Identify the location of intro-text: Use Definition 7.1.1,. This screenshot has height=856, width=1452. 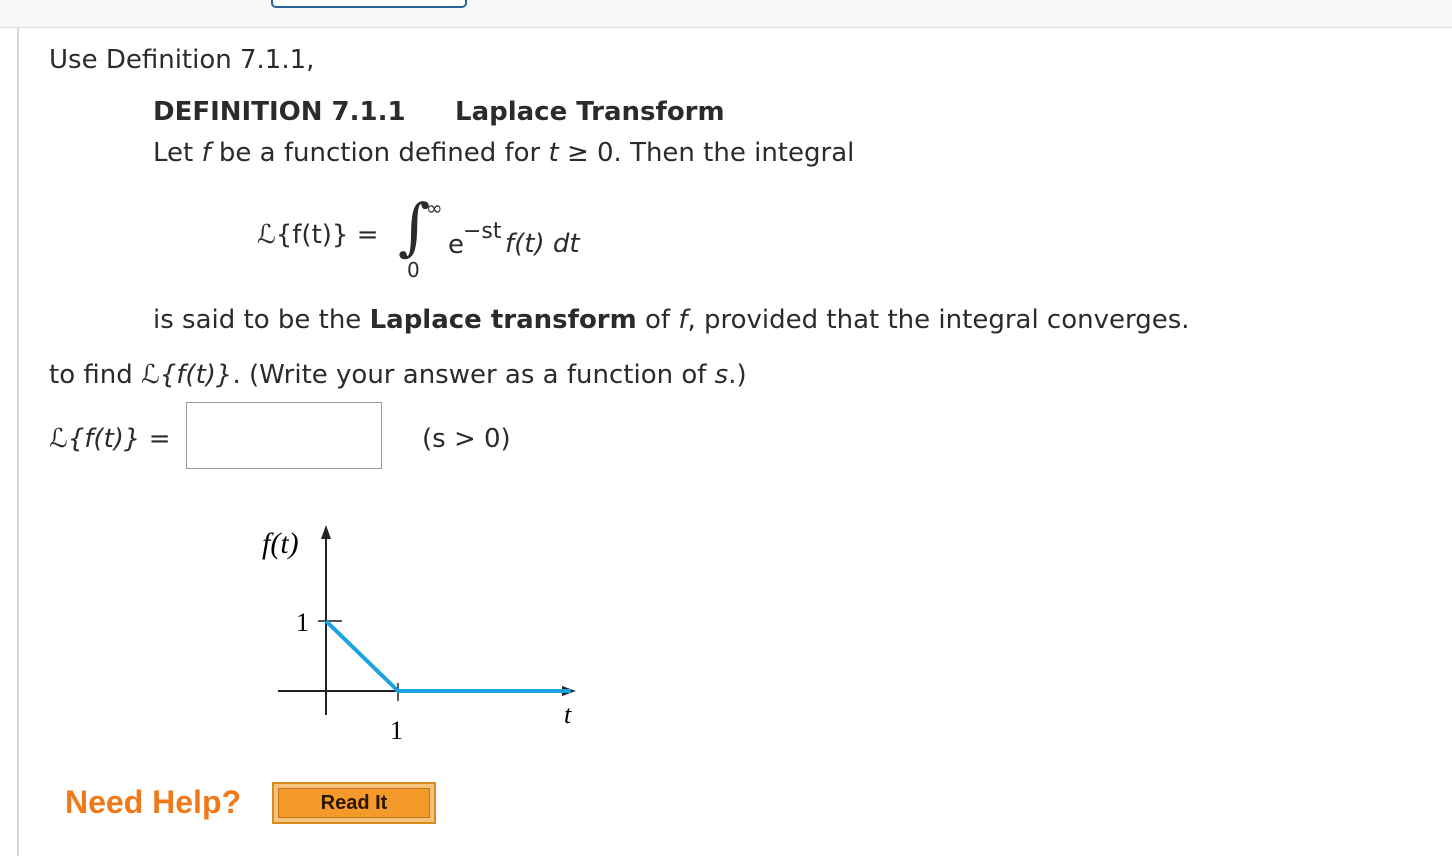
(182, 60).